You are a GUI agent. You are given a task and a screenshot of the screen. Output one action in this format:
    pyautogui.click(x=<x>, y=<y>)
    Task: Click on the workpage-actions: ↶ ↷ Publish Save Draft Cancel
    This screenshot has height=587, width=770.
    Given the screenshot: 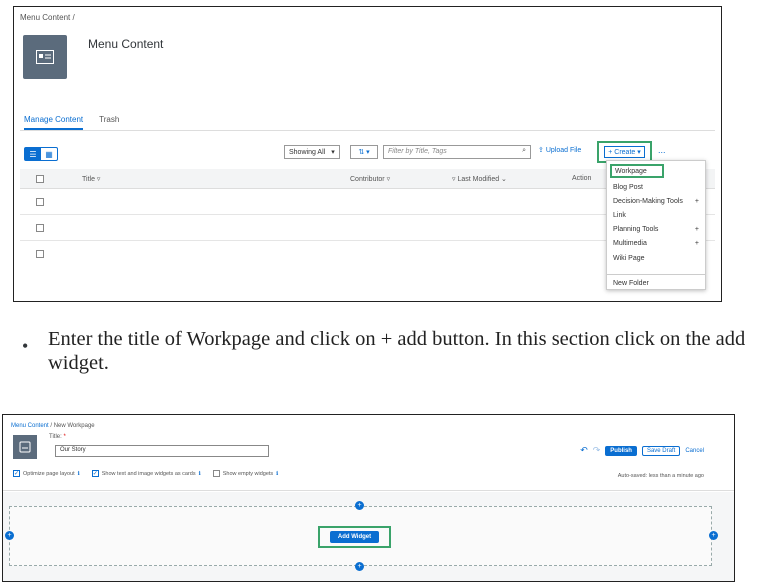 What is the action you would take?
    pyautogui.click(x=642, y=450)
    